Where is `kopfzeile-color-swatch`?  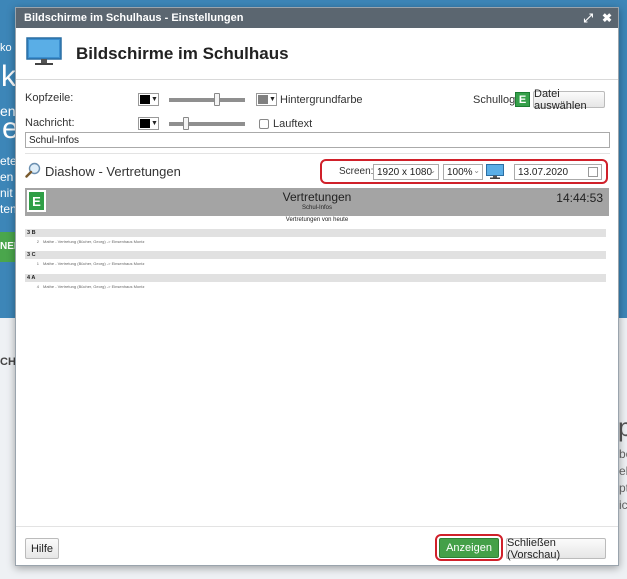 kopfzeile-color-swatch is located at coordinates (145, 99).